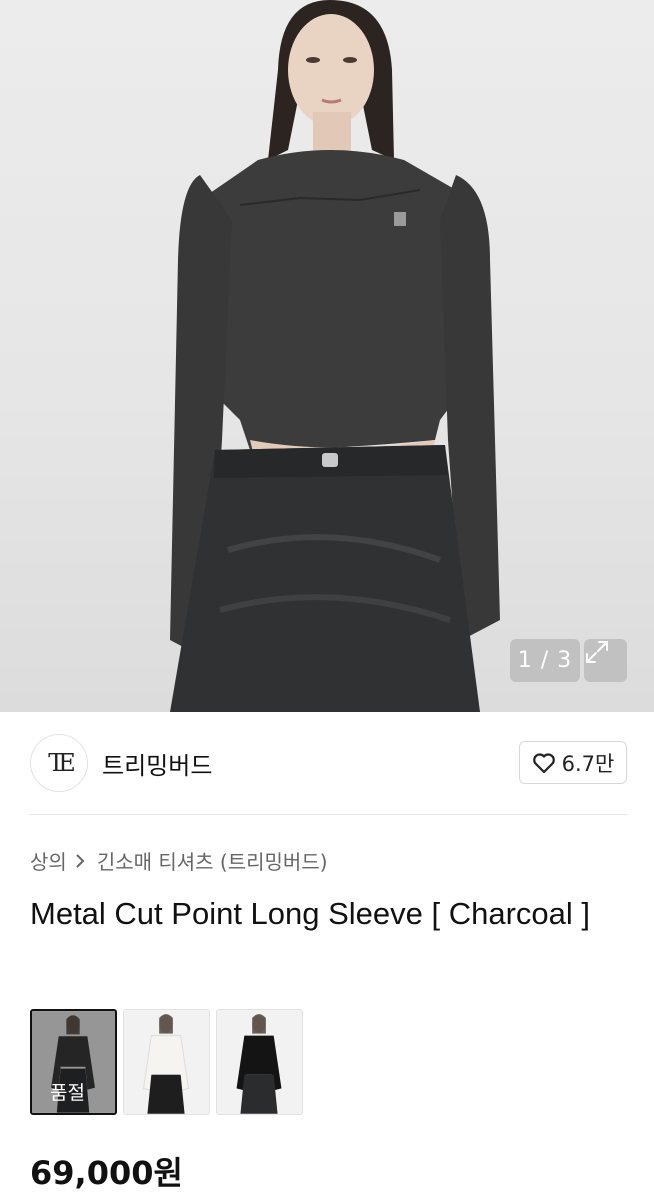  I want to click on variant-thumb-white, so click(166, 1062).